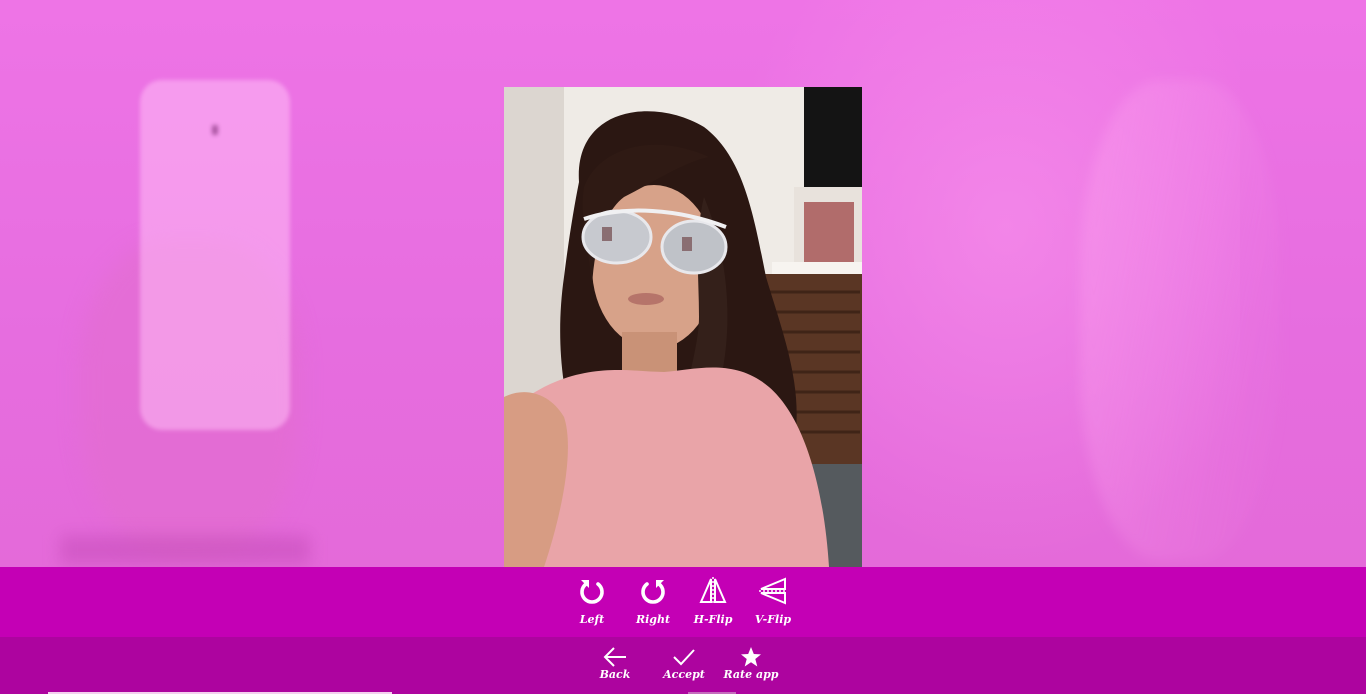 The height and width of the screenshot is (694, 1366). What do you see at coordinates (592, 592) in the screenshot?
I see `rotate-left-icon` at bounding box center [592, 592].